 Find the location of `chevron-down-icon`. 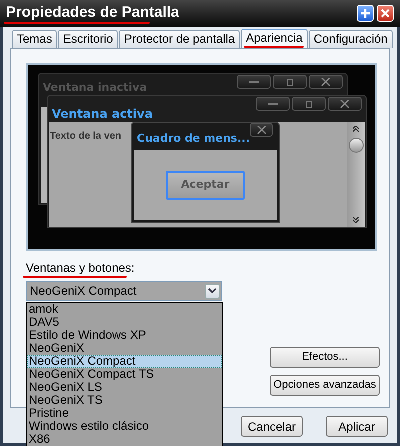

chevron-down-icon is located at coordinates (212, 291).